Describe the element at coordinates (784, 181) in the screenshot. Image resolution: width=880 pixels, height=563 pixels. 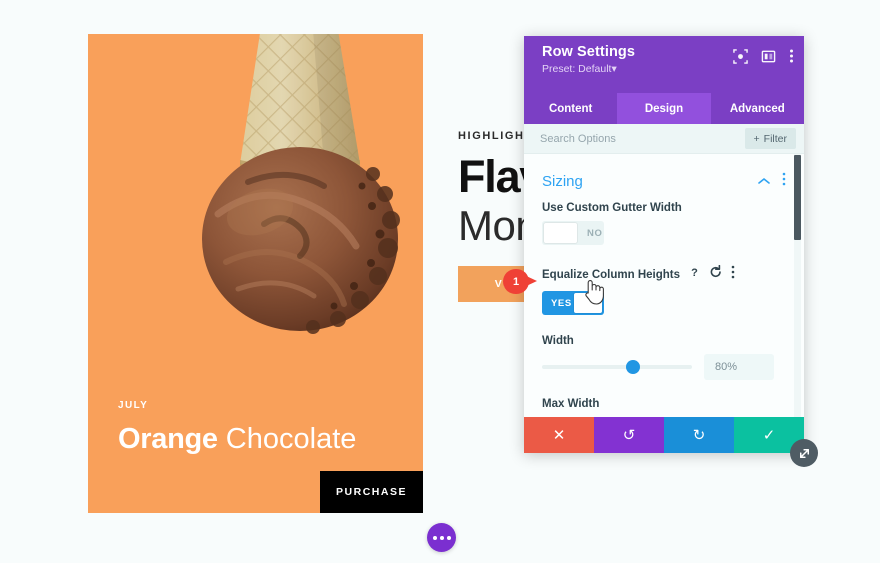
I see `section-overflow-menu-icon` at that location.